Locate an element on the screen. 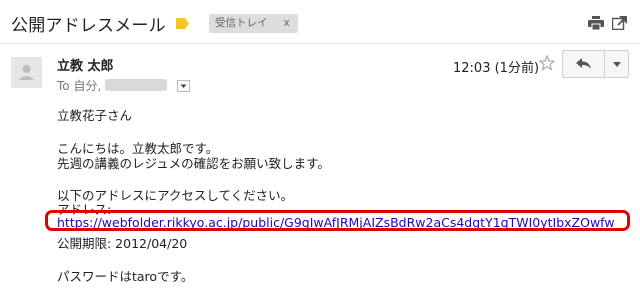 The image size is (640, 302). expiry-line: 公開期限: 2012/04/20 is located at coordinates (122, 243).